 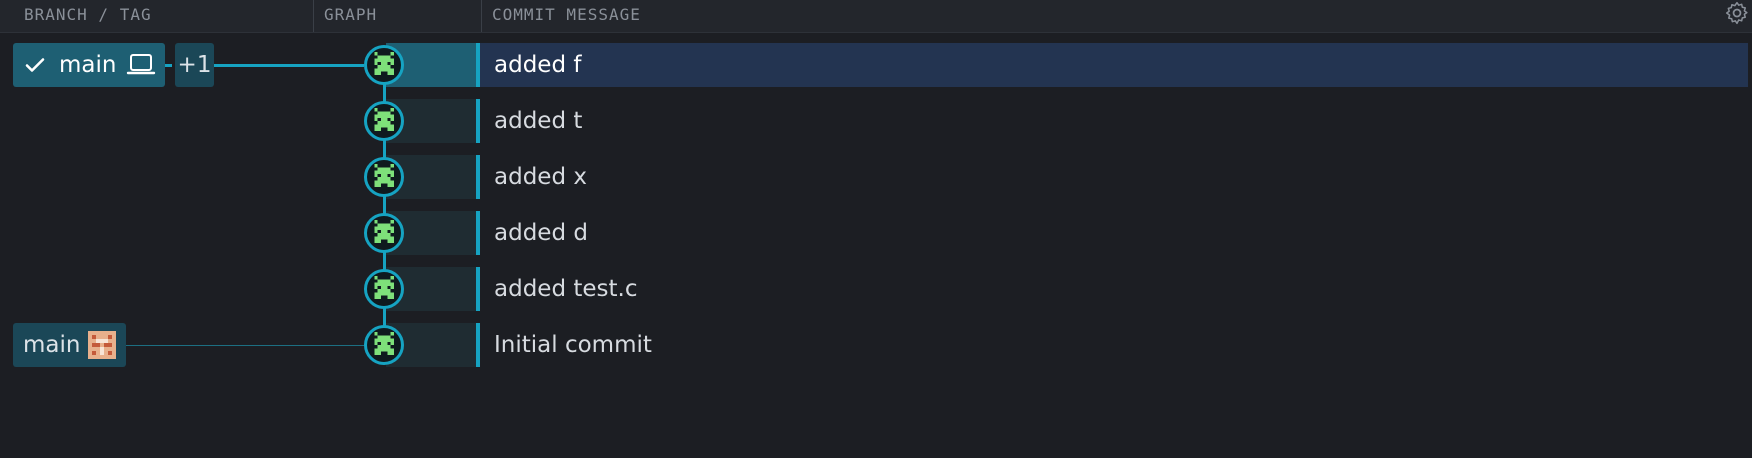 What do you see at coordinates (541, 233) in the screenshot?
I see `commit-message: added d` at bounding box center [541, 233].